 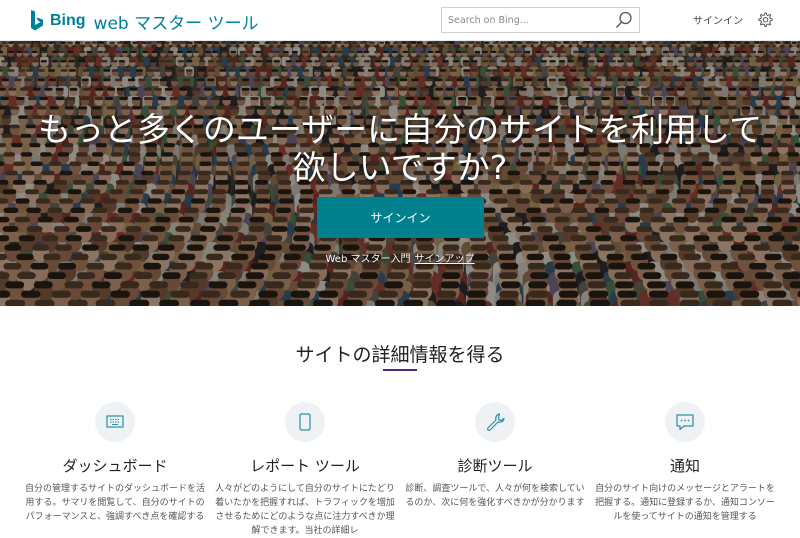 I want to click on hero-subtext: Web マスター入門サインアップ, so click(x=400, y=257).